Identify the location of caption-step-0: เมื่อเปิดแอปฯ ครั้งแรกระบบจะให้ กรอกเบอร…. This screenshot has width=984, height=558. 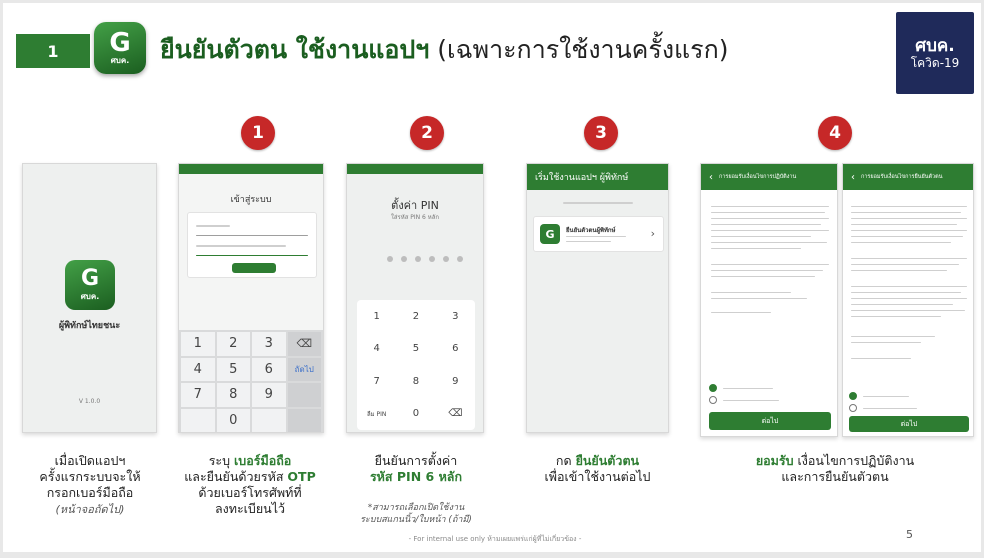
(90, 485).